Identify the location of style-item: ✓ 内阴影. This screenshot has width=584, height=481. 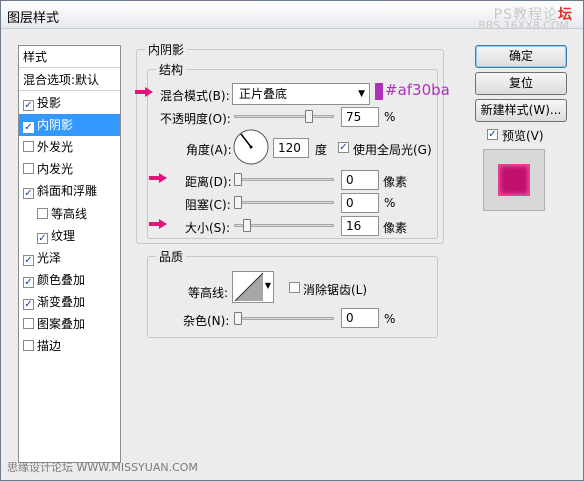
(69, 125).